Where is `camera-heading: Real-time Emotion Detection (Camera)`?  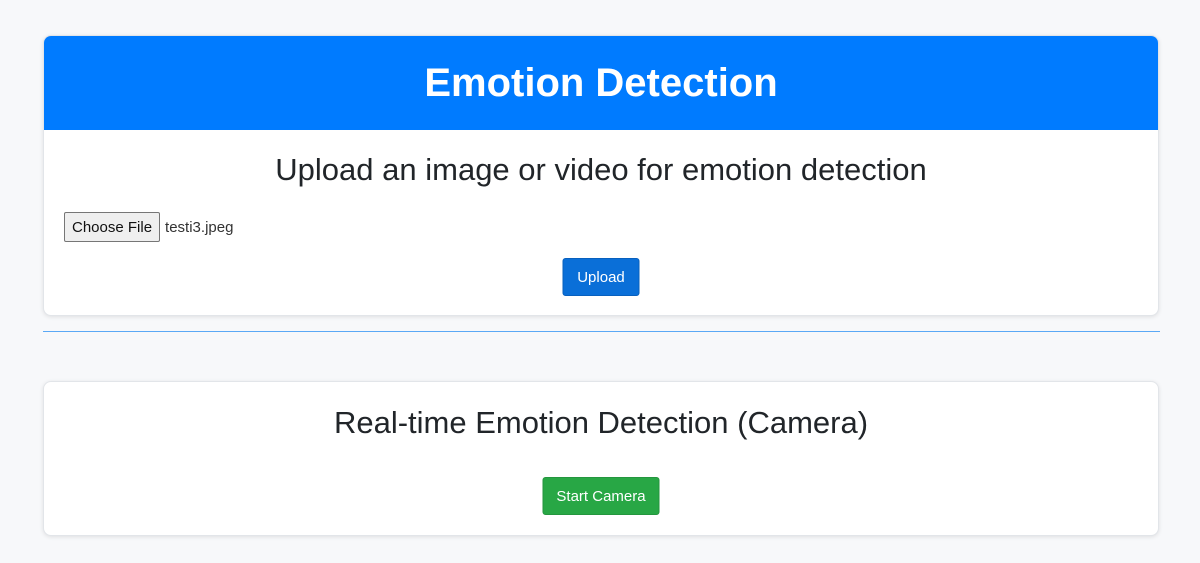
camera-heading: Real-time Emotion Detection (Camera) is located at coordinates (601, 422).